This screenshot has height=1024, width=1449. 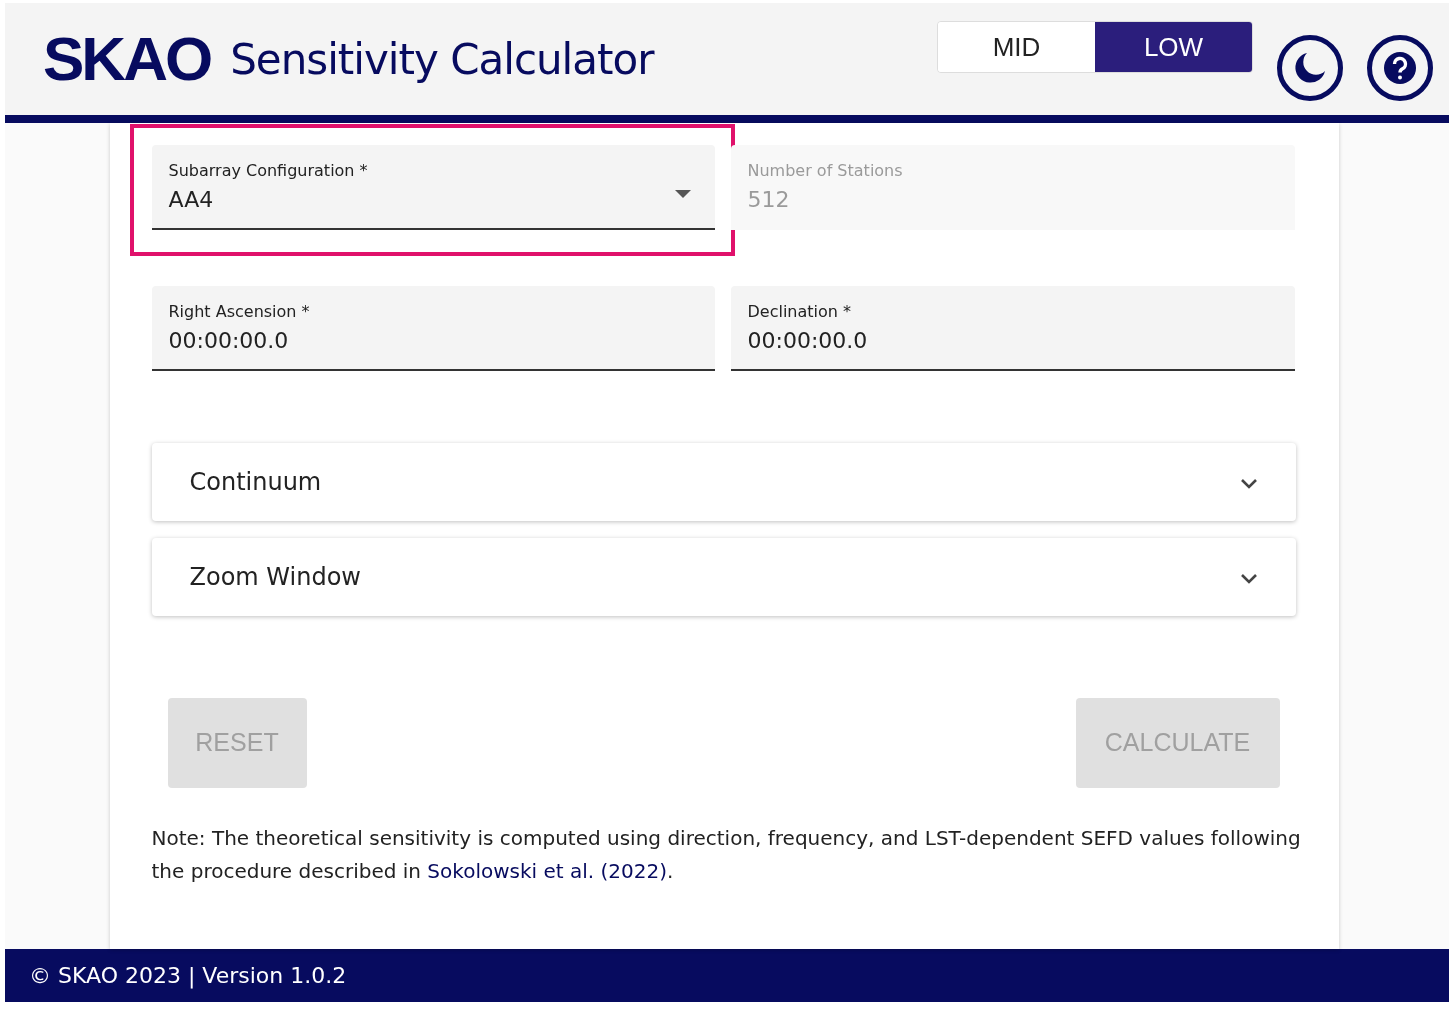 I want to click on dropdown-caret-icon, so click(x=682, y=193).